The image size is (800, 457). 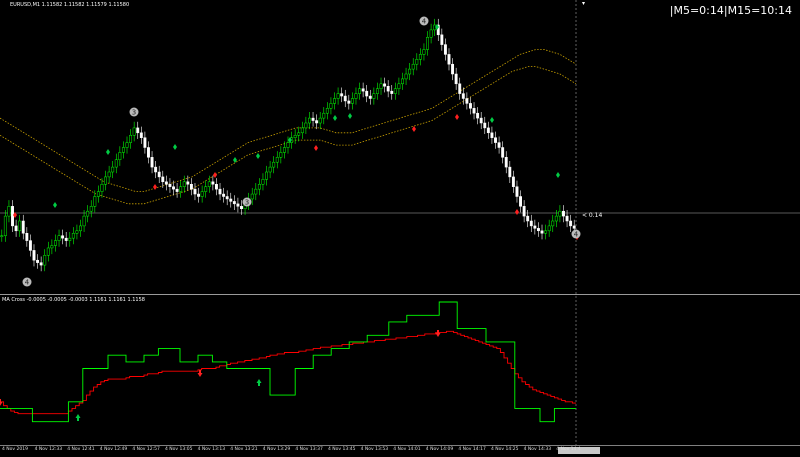 What do you see at coordinates (342, 449) in the screenshot?
I see `time-tick-label: 4 Nov 13:45` at bounding box center [342, 449].